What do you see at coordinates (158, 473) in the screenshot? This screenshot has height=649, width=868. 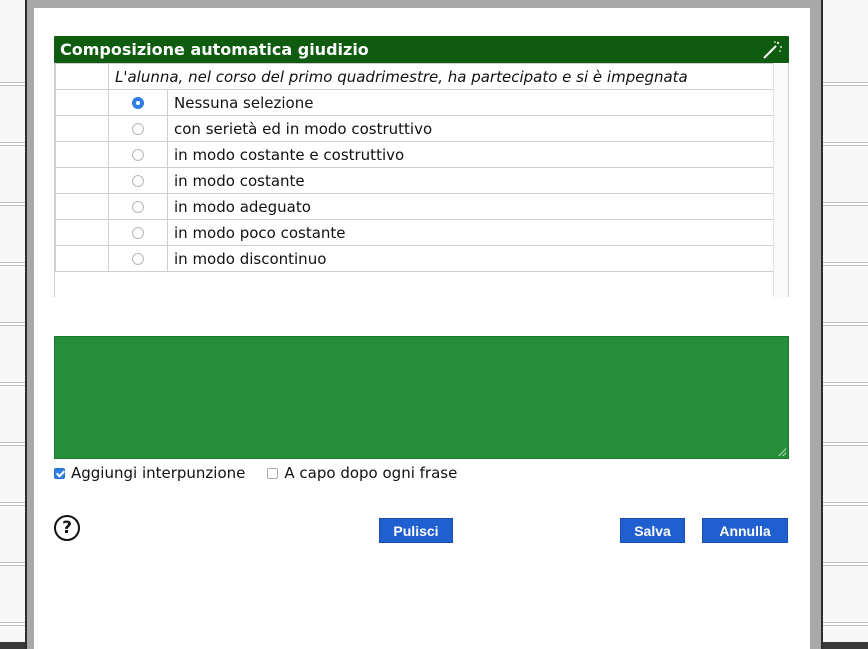 I see `punctuation-checkbox-label: Aggiungi interpunzione` at bounding box center [158, 473].